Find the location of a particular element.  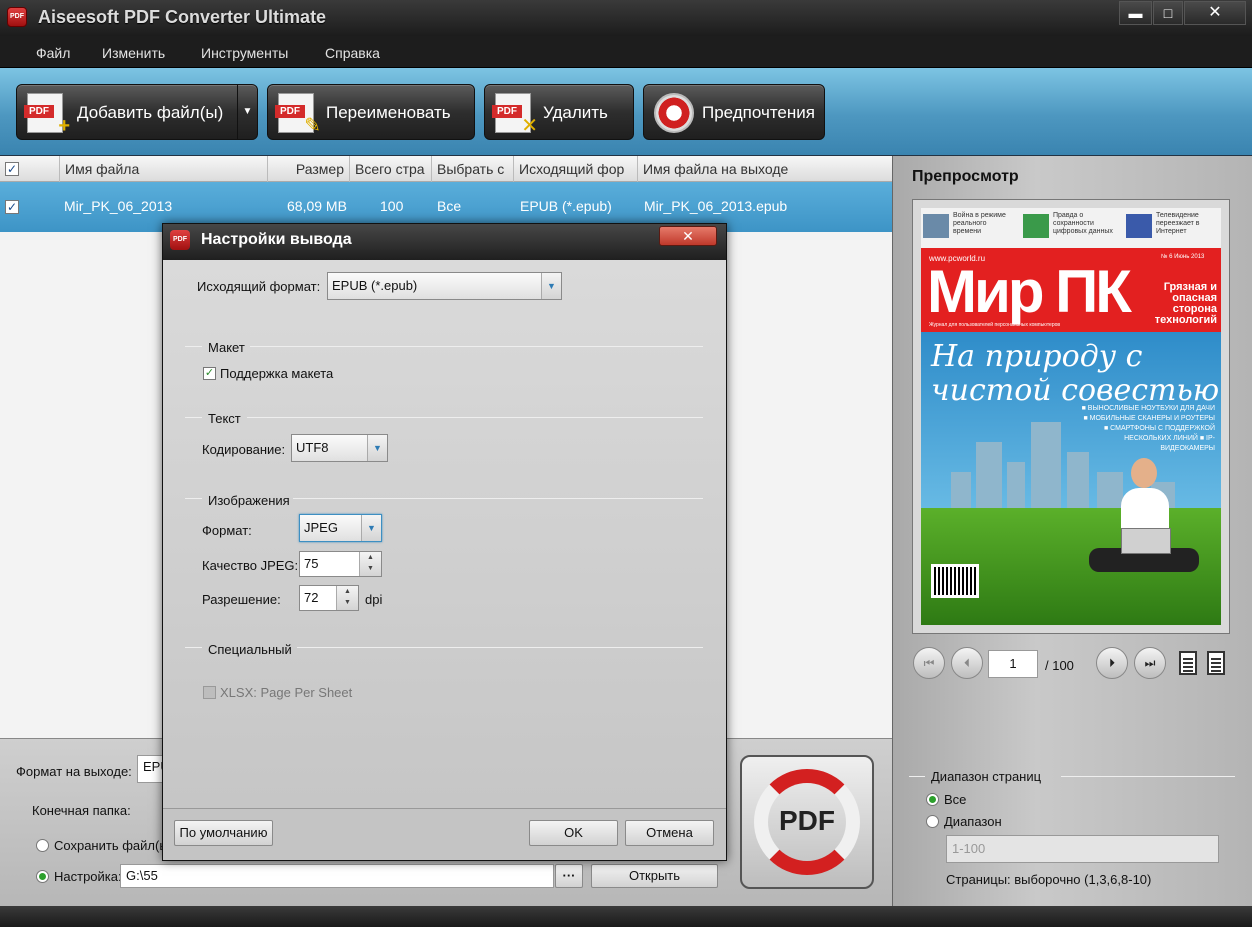

special-divider is located at coordinates (500, 647).